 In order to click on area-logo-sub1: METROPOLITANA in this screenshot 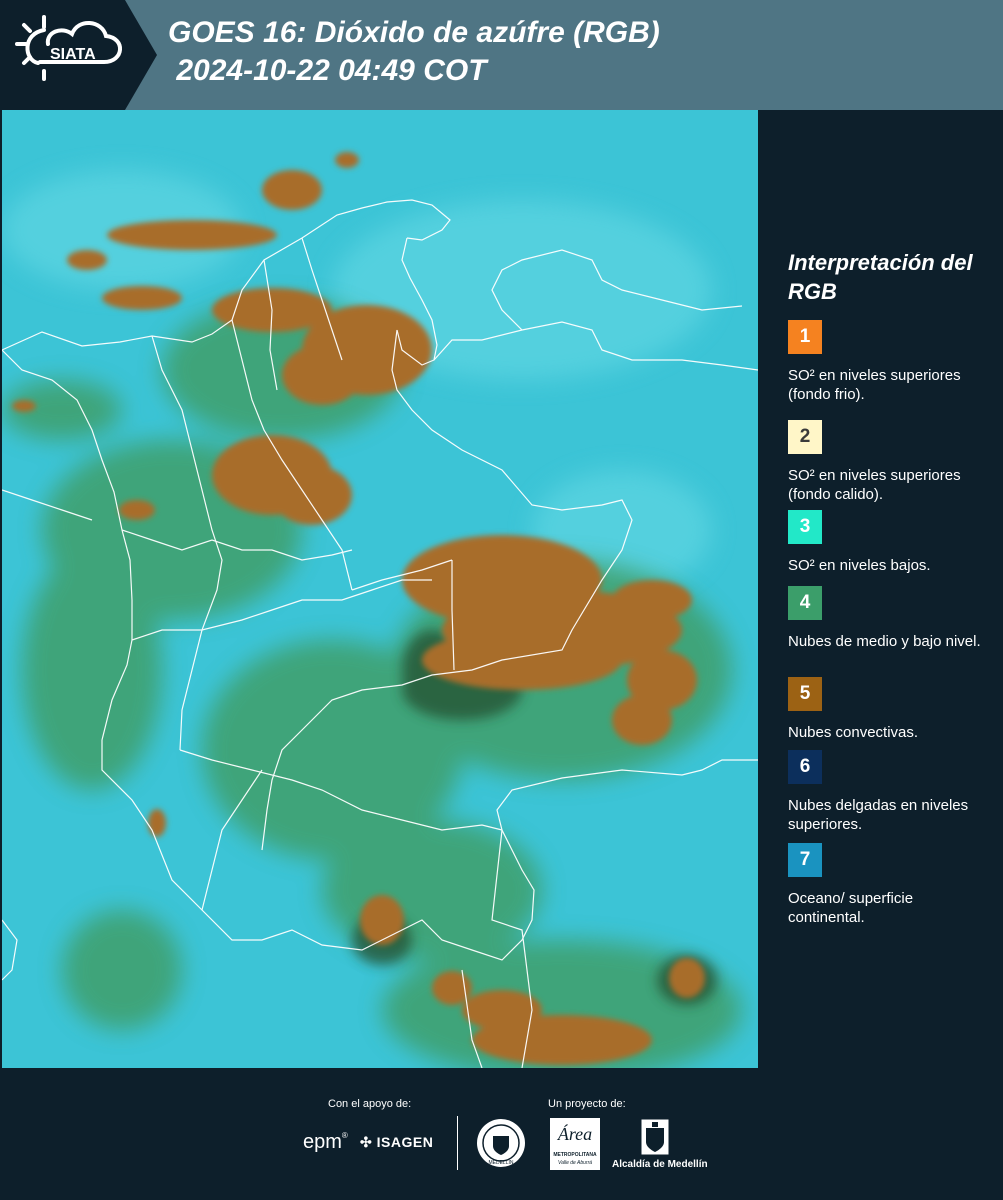, I will do `click(575, 1155)`.